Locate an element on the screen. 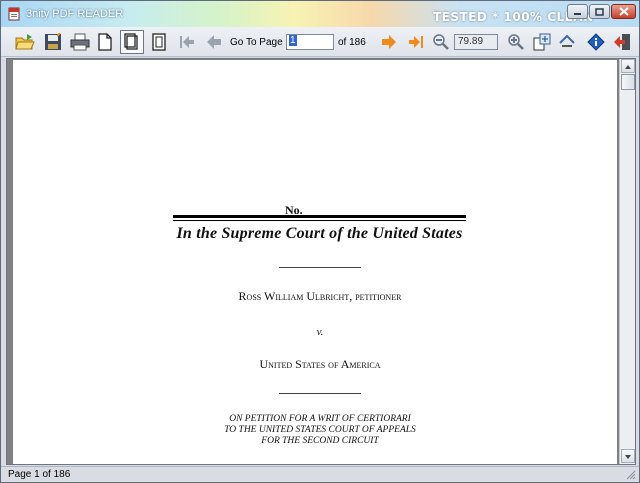 The width and height of the screenshot is (640, 483). scroll-down-icon is located at coordinates (628, 457).